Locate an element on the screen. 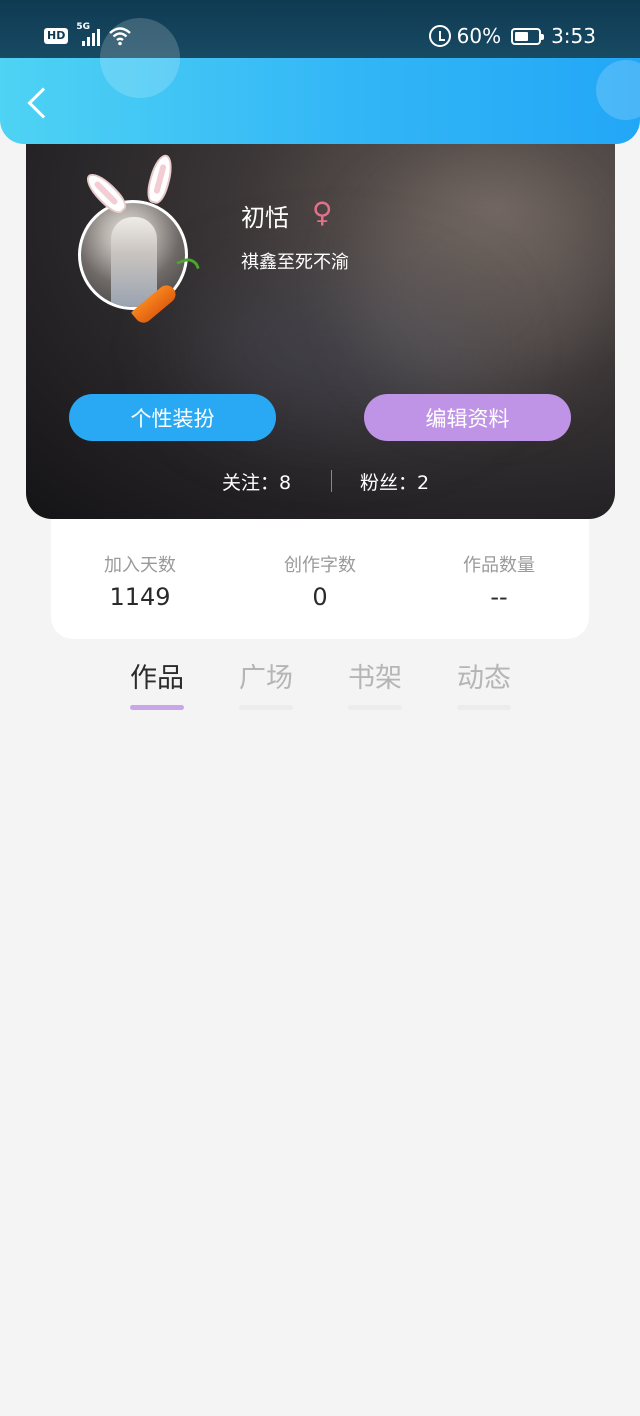  tab-label: 动态 is located at coordinates (484, 678).